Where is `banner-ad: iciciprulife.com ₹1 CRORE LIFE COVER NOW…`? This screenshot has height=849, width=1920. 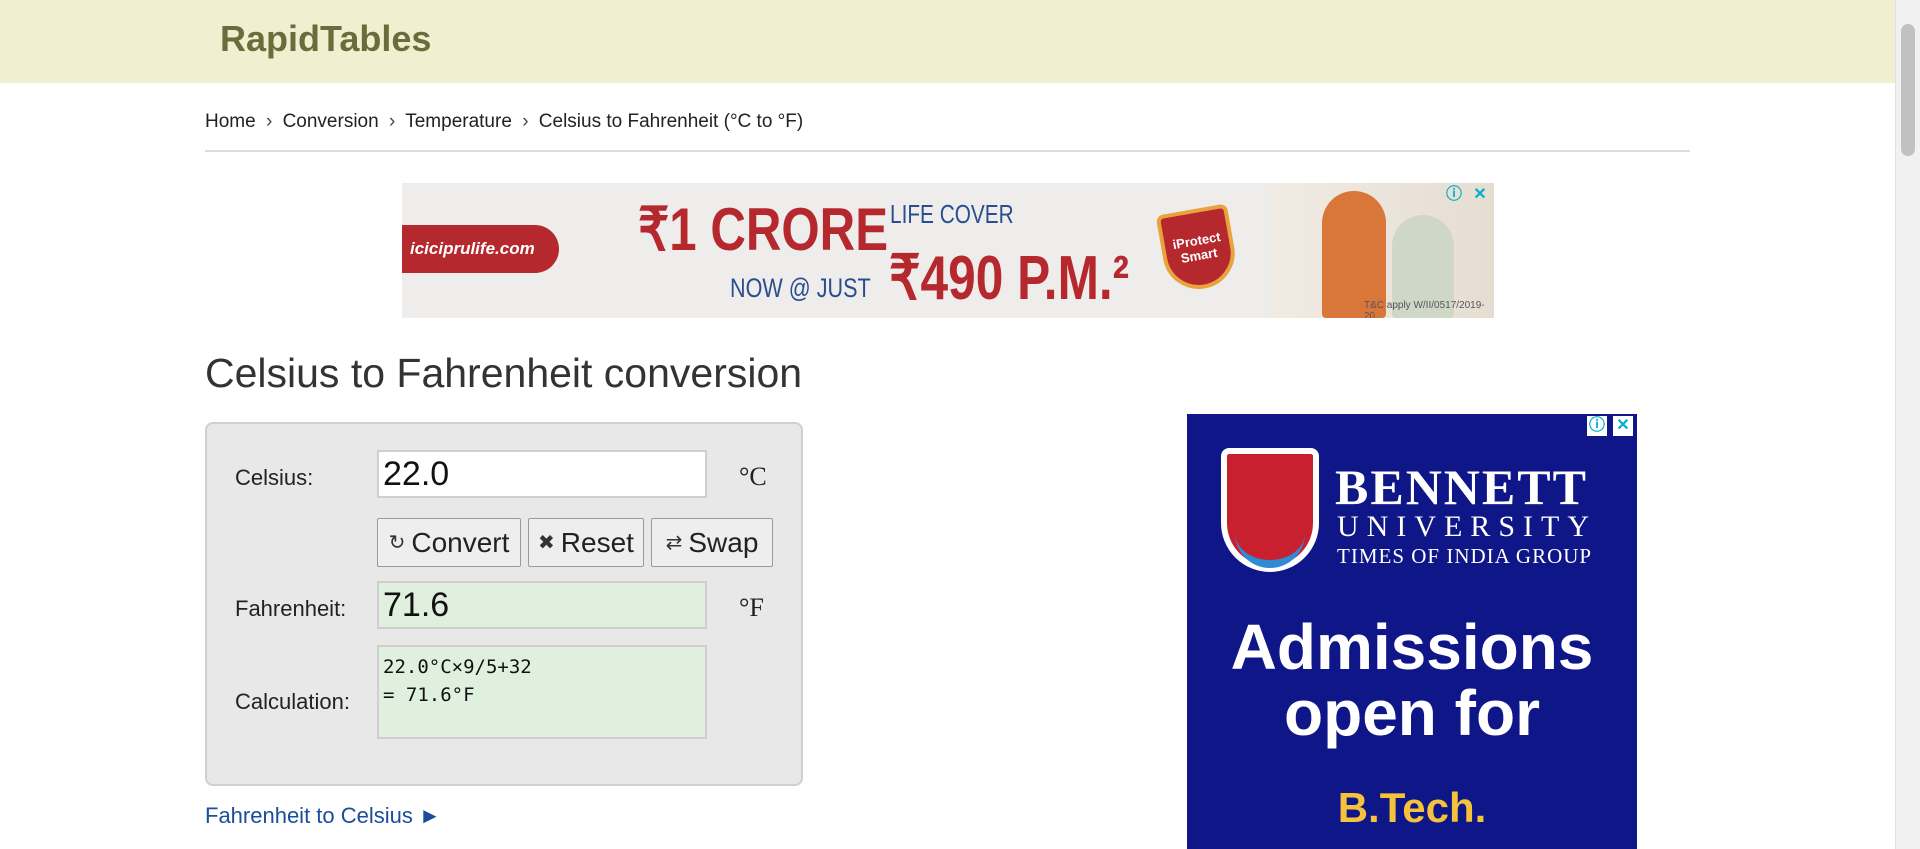
banner-ad: iciciprulife.com ₹1 CRORE LIFE COVER NOW… is located at coordinates (948, 250).